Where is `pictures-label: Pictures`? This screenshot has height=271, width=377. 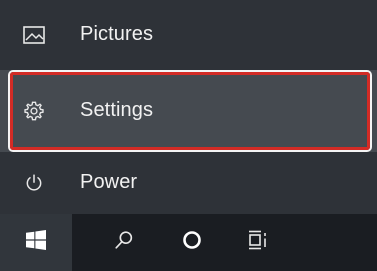 pictures-label: Pictures is located at coordinates (117, 34).